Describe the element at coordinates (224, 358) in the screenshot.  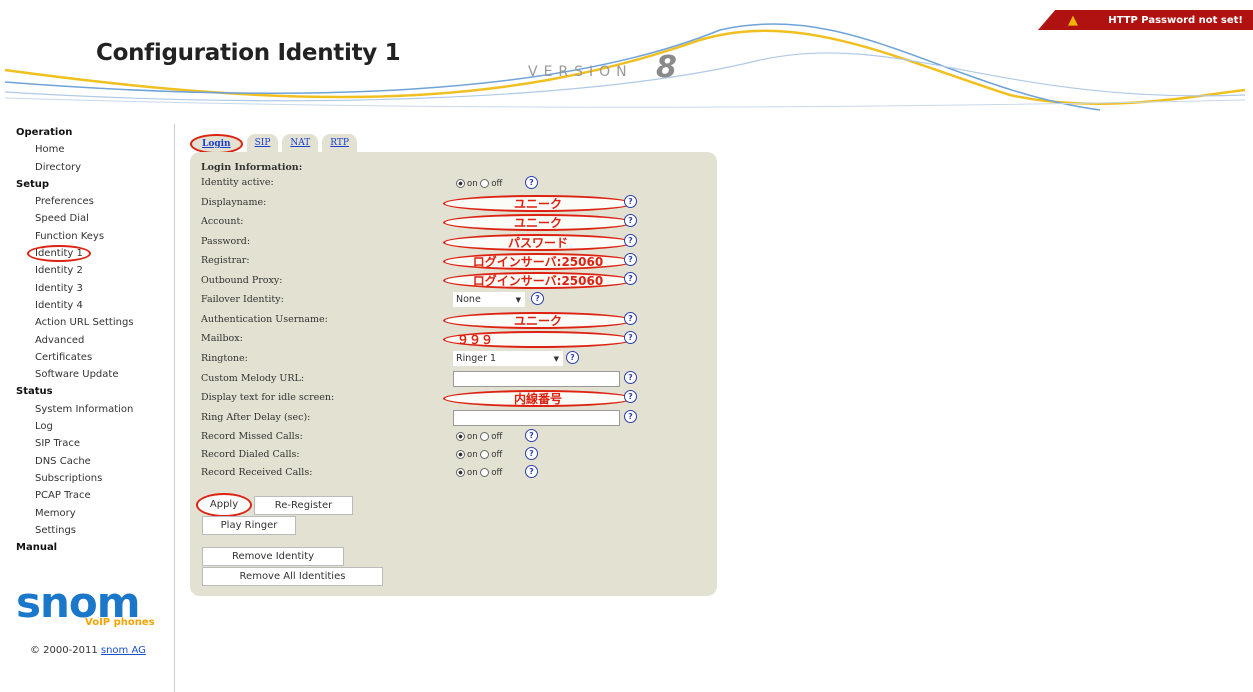
I see `label-ringtone: Ringtone:` at that location.